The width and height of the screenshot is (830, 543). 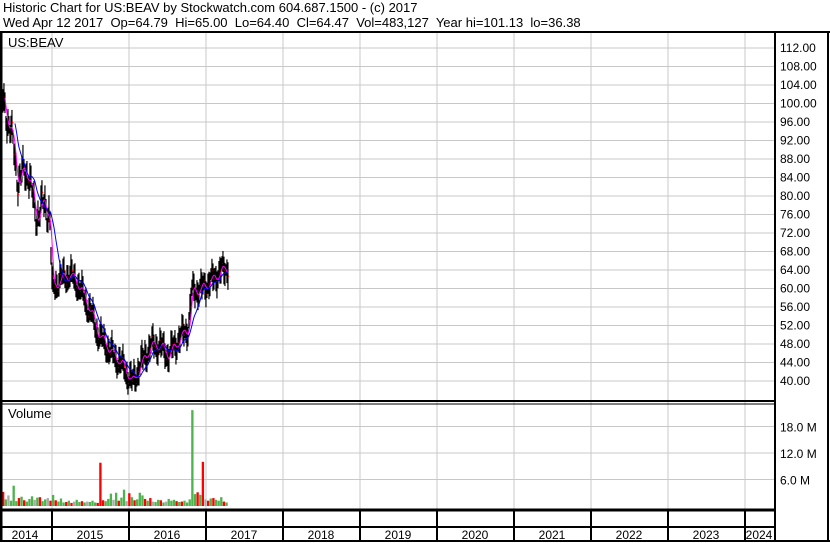 I want to click on long-moving-average, so click(x=121, y=250).